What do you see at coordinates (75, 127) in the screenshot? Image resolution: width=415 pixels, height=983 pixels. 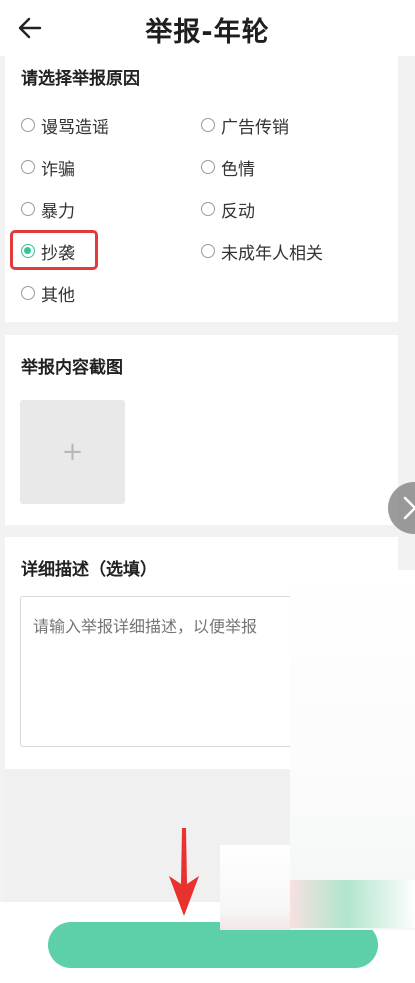 I see `reason-option-label: 谩骂造谣` at bounding box center [75, 127].